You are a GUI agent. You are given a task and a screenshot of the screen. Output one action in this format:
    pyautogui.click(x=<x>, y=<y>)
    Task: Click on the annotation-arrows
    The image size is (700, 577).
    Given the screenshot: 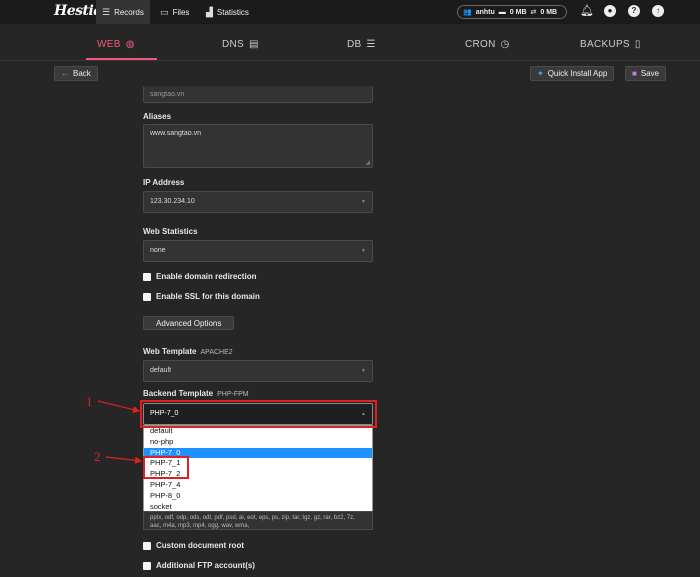 What is the action you would take?
    pyautogui.click(x=120, y=432)
    